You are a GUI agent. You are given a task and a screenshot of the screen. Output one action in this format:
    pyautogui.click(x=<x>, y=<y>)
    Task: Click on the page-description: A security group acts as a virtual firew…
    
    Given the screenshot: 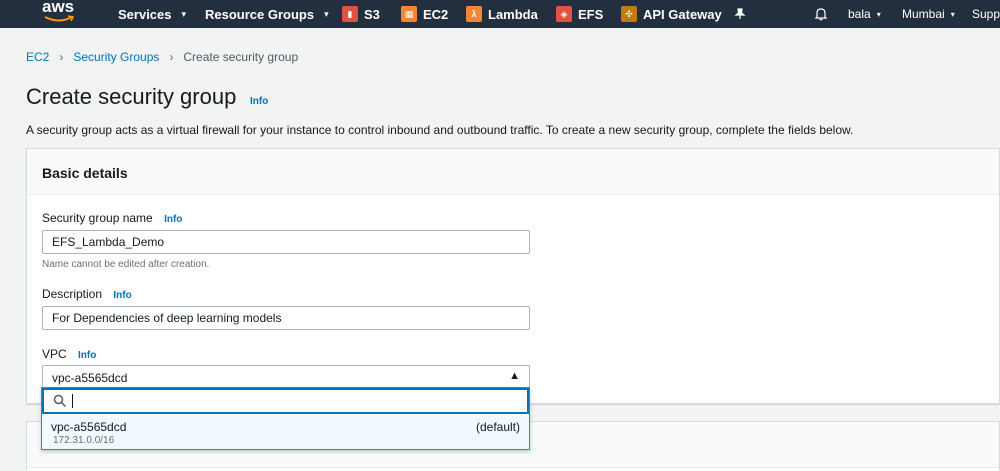 What is the action you would take?
    pyautogui.click(x=440, y=130)
    